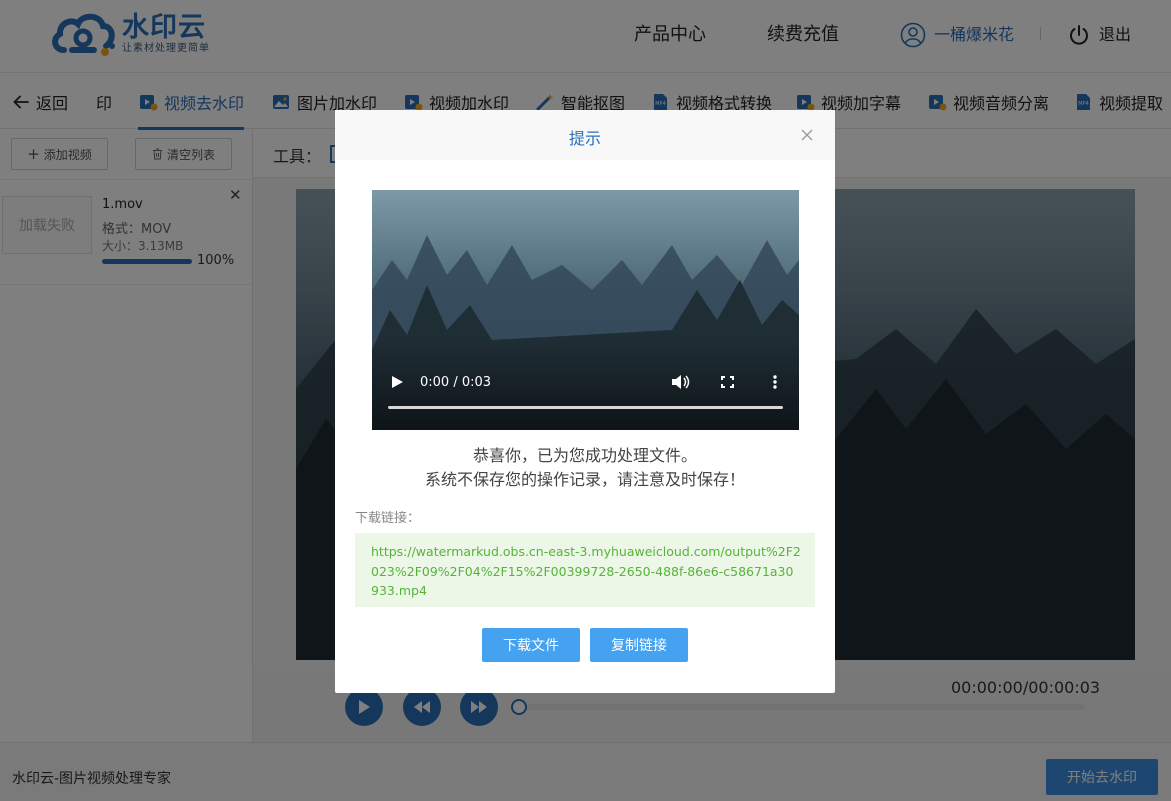 The image size is (1171, 801). What do you see at coordinates (456, 382) in the screenshot?
I see `video-time: 0:00 / 0:03` at bounding box center [456, 382].